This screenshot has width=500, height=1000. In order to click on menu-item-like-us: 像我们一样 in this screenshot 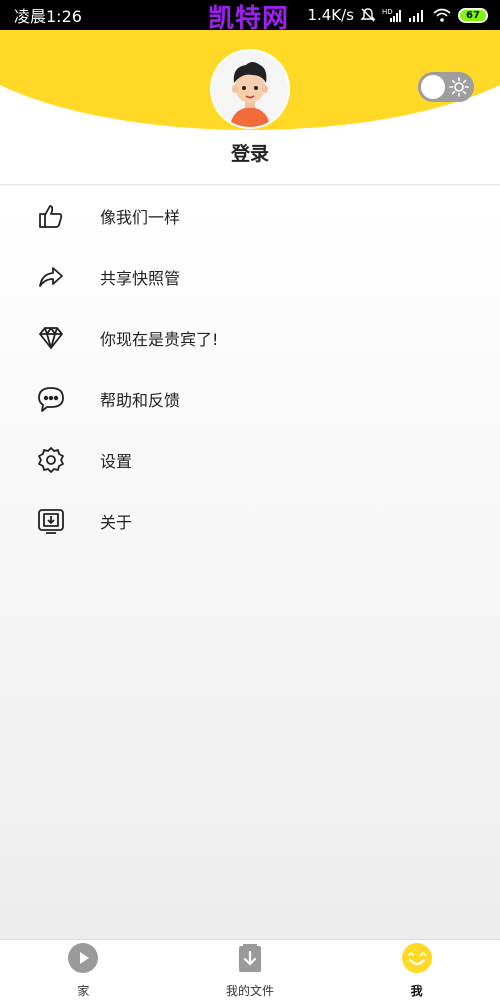, I will do `click(250, 215)`.